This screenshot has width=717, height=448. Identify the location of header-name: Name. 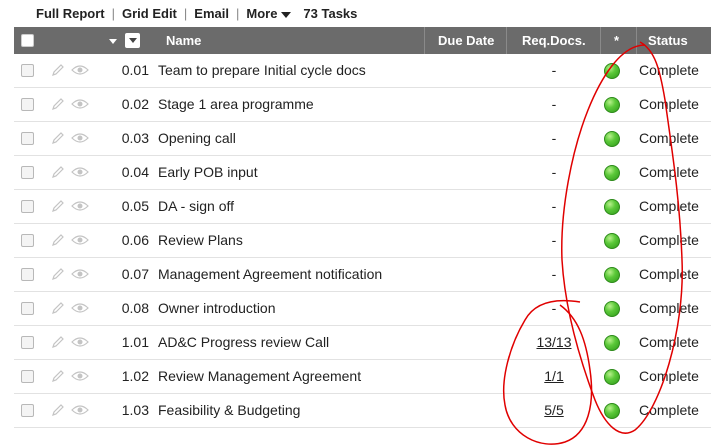
(183, 40).